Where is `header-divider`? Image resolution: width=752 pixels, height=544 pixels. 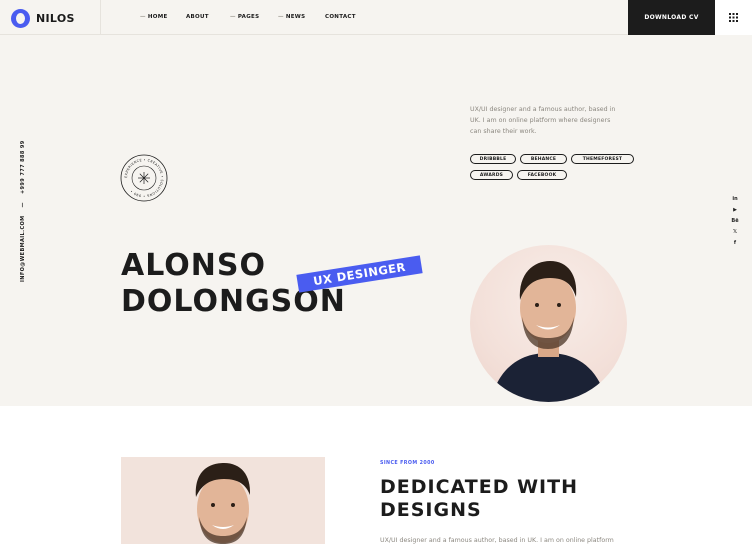 header-divider is located at coordinates (100, 17).